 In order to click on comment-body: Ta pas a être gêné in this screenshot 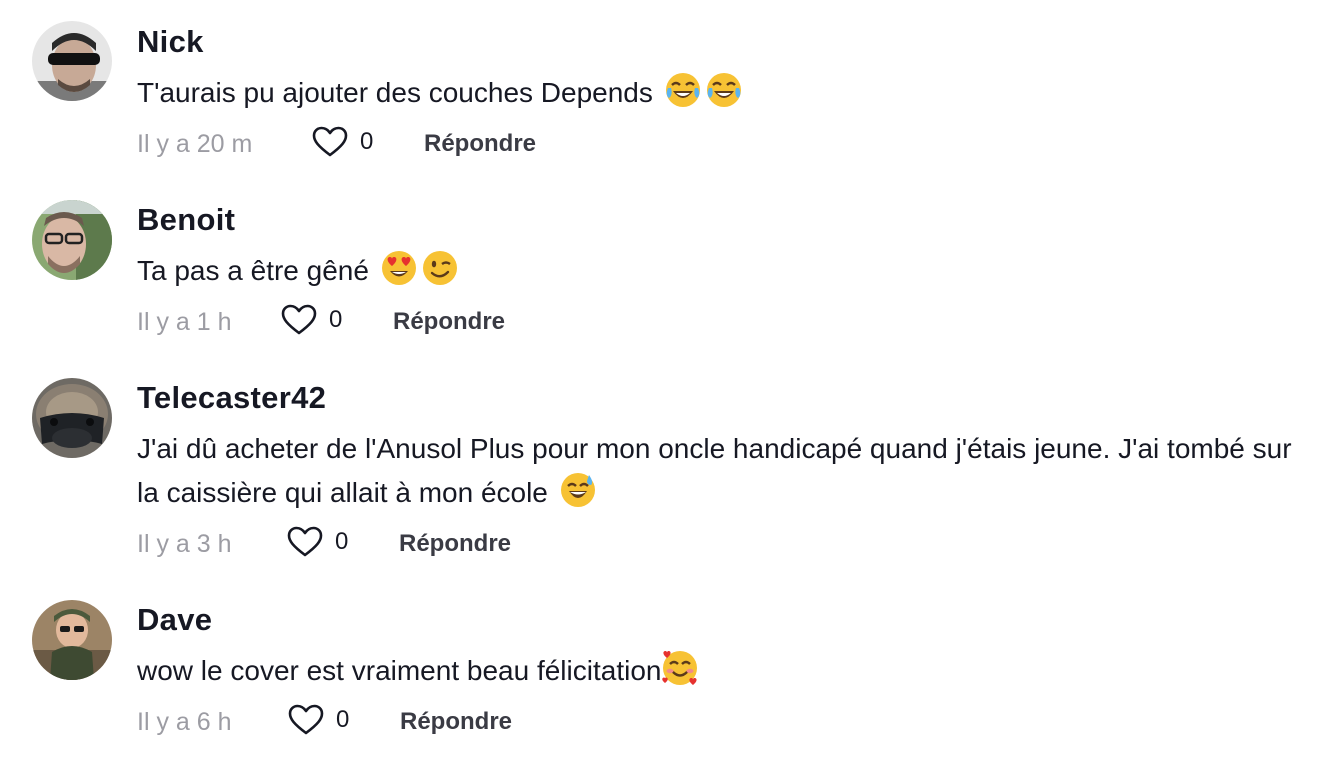, I will do `click(253, 270)`.